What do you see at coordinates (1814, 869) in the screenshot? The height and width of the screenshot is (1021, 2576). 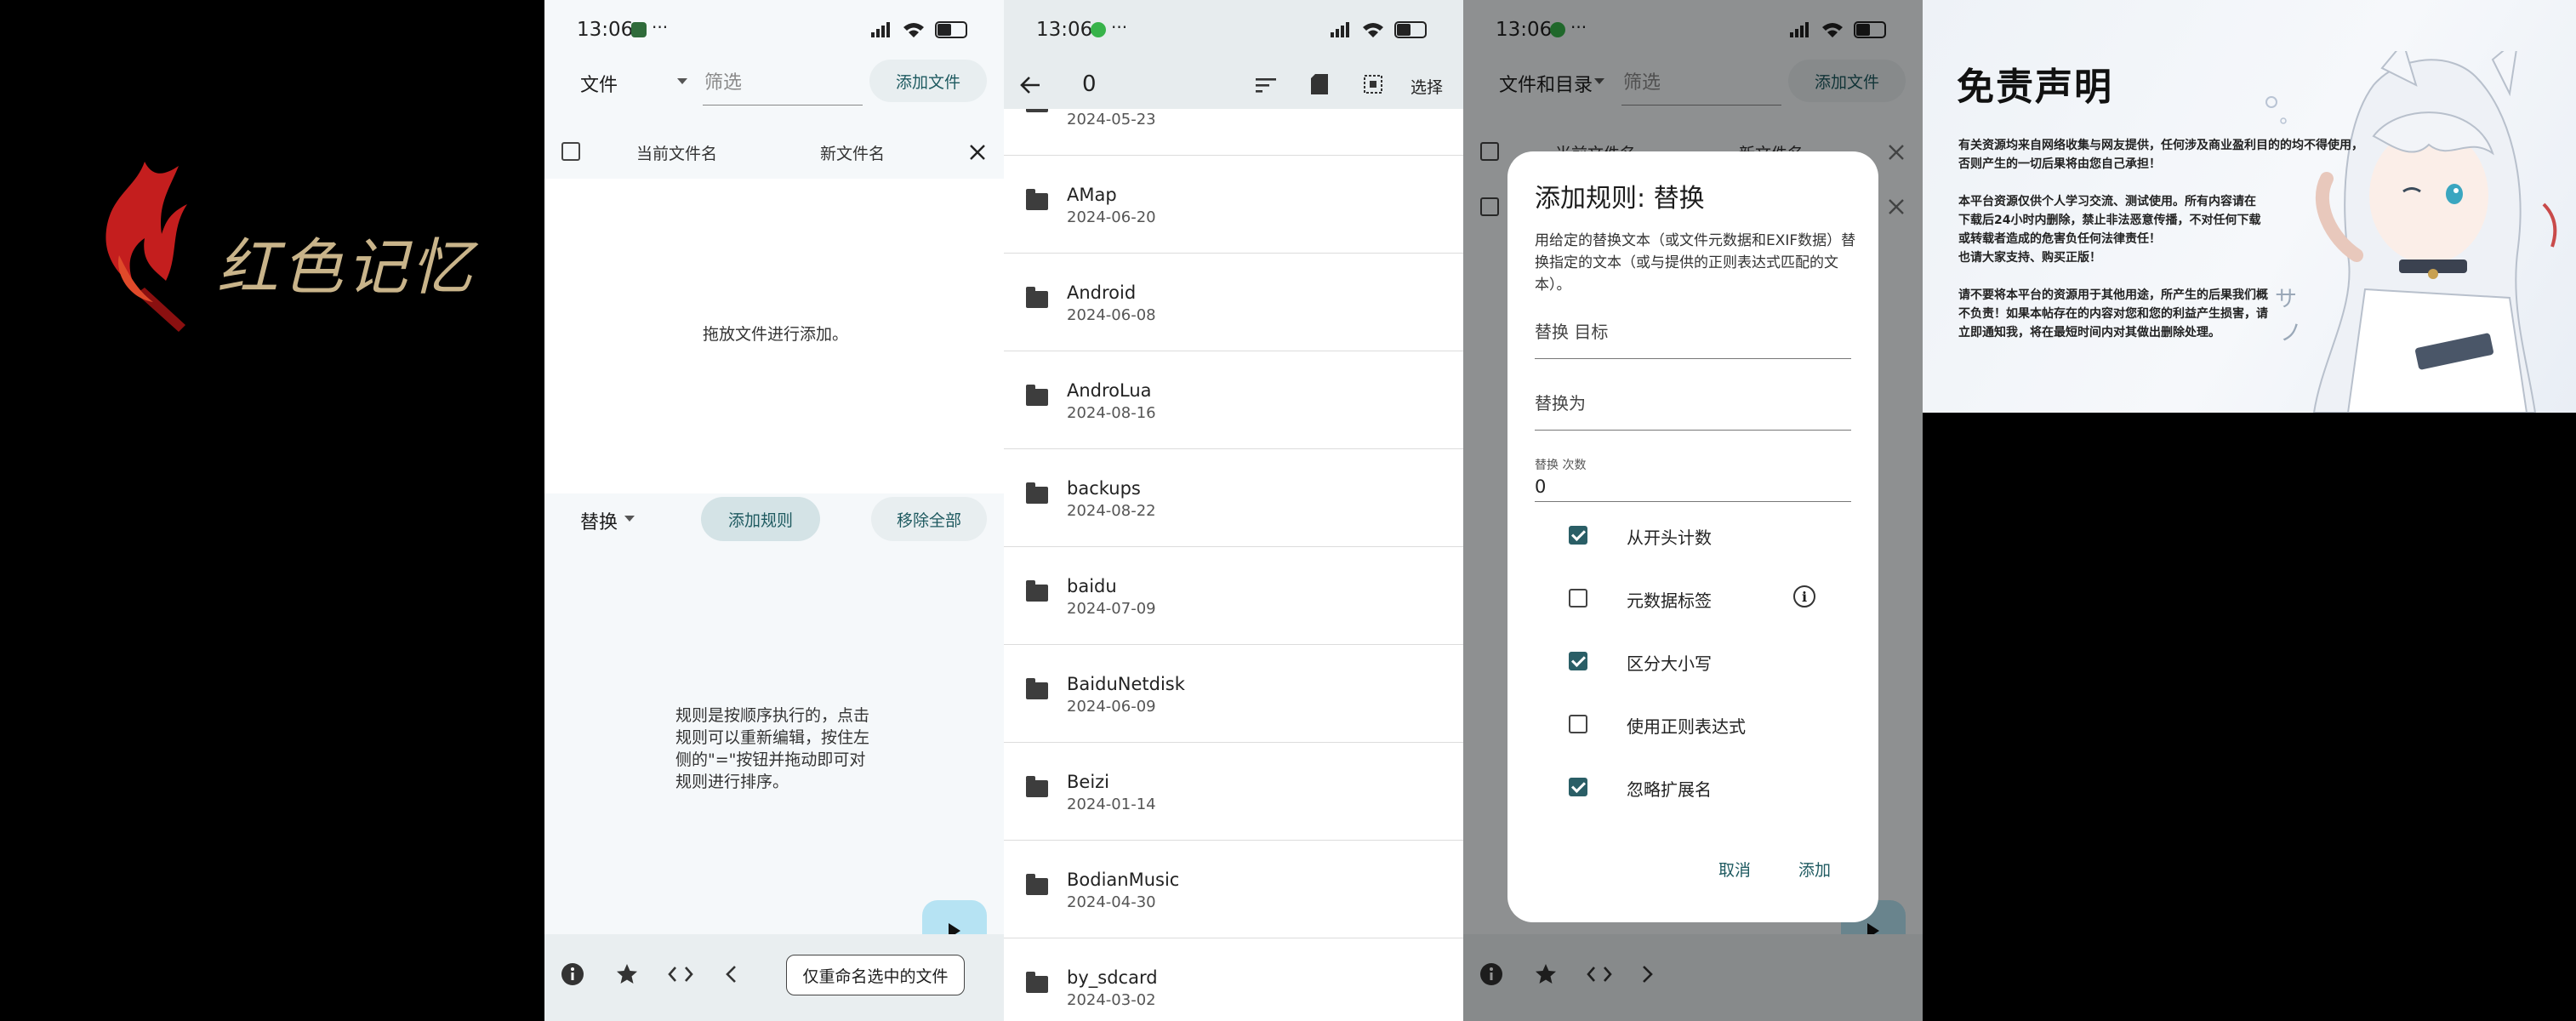 I see `add-button: 添加` at bounding box center [1814, 869].